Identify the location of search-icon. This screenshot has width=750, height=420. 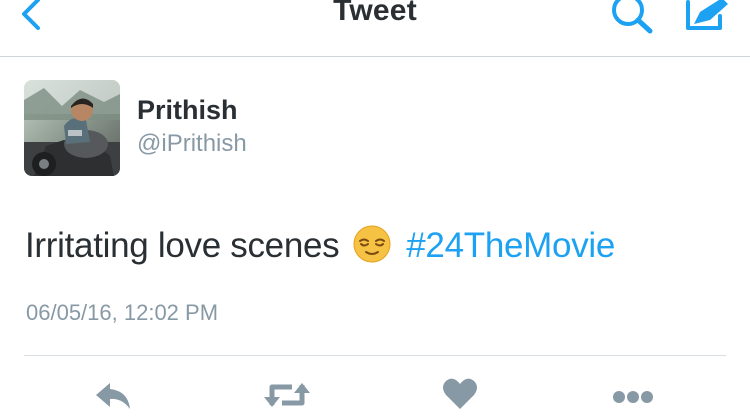
(632, 17).